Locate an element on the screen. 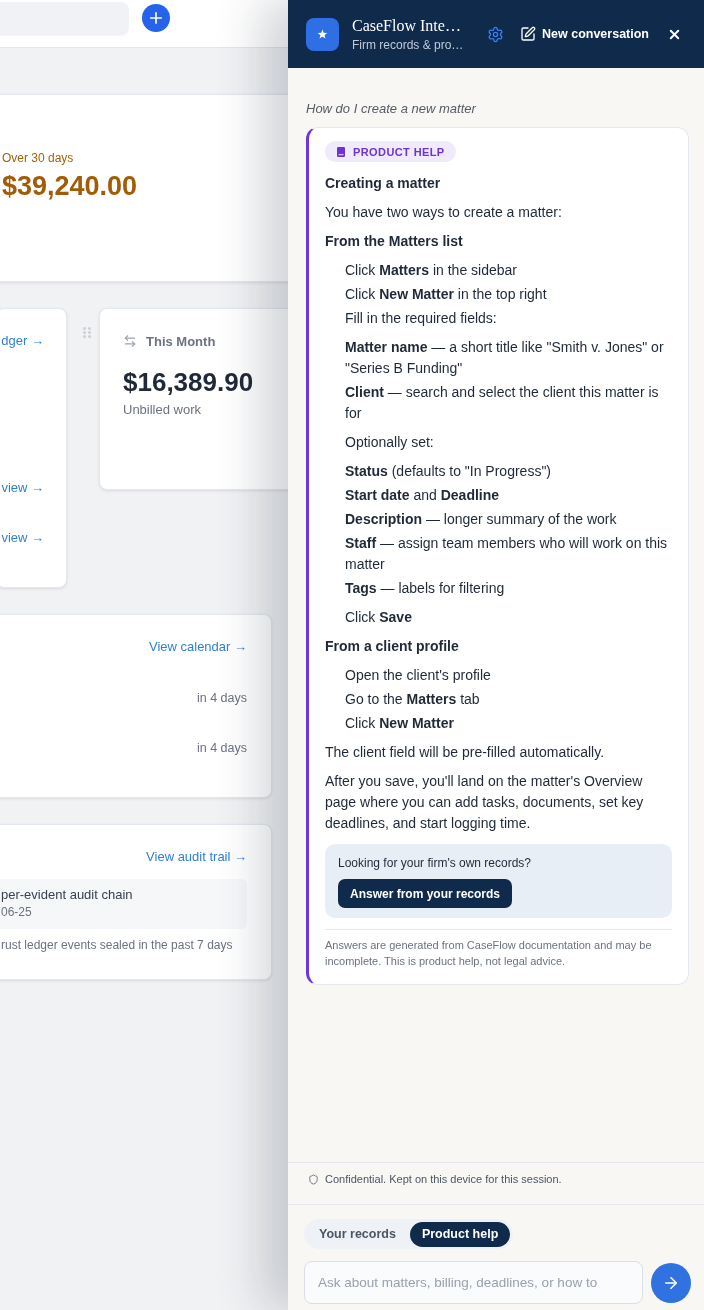 Image resolution: width=704 pixels, height=1310 pixels. drag-handle-icon is located at coordinates (87, 332).